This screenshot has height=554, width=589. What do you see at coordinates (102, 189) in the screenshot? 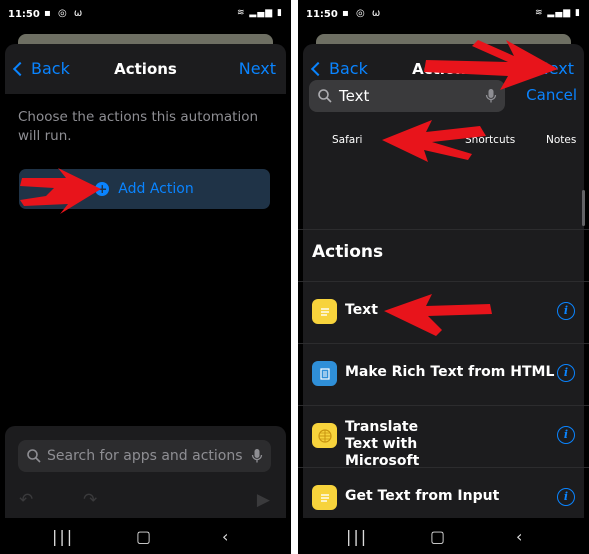
I see `plus-icon: +` at bounding box center [102, 189].